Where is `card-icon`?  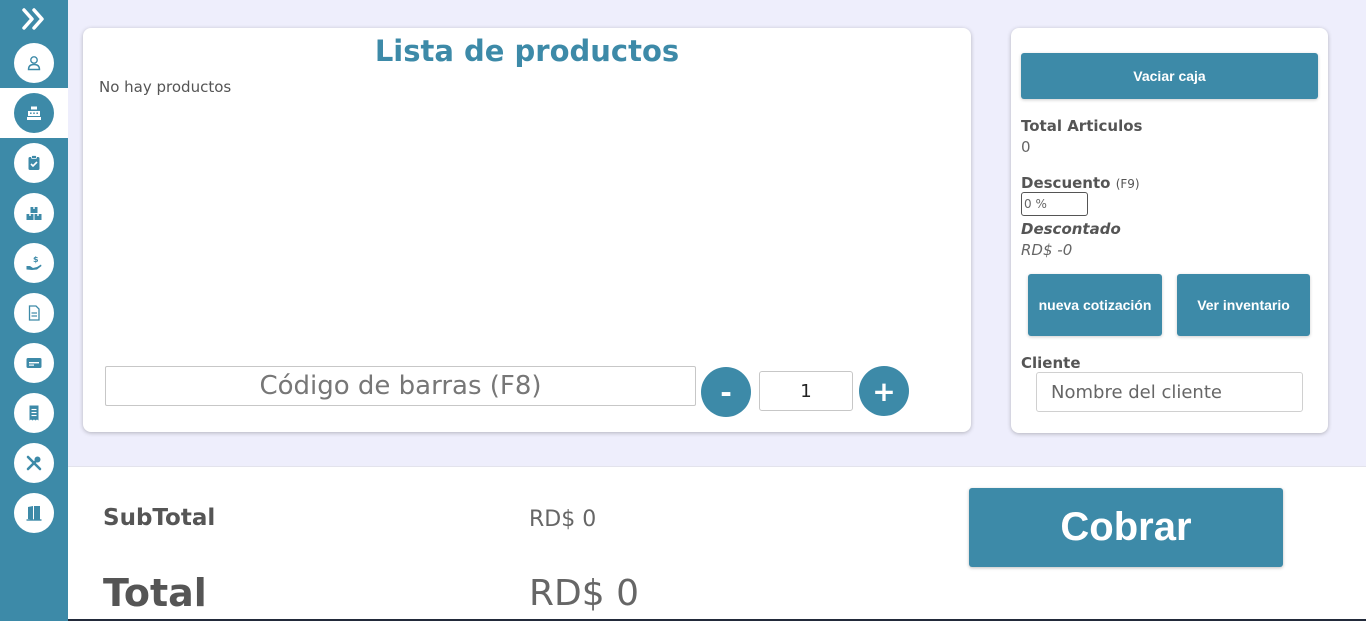 card-icon is located at coordinates (34, 363).